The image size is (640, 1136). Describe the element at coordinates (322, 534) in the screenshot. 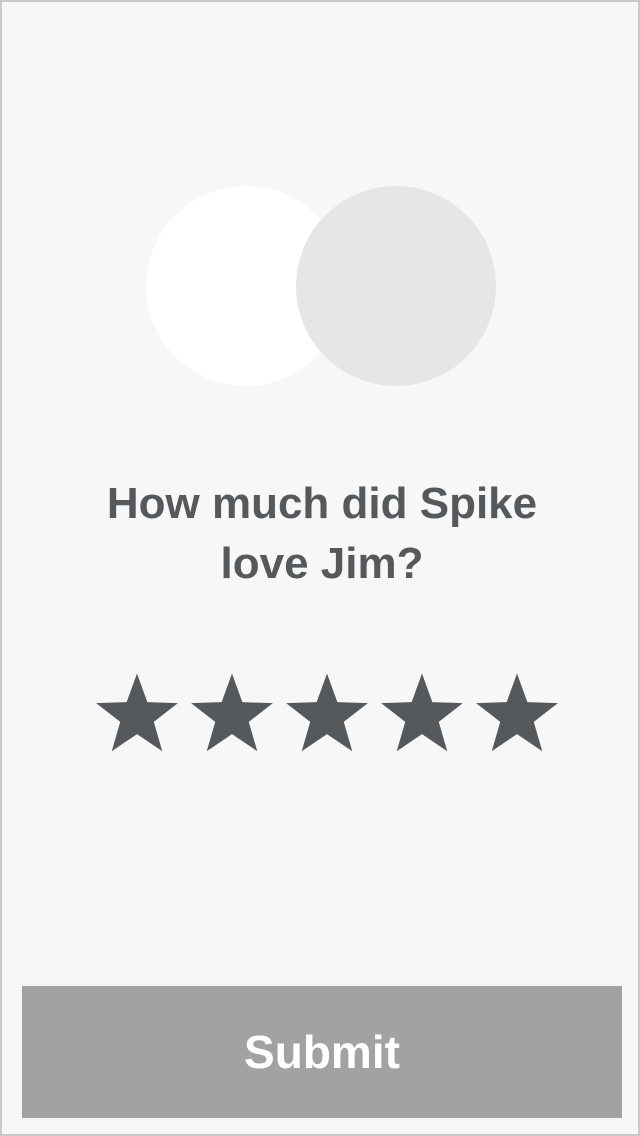

I see `rating-question: How much did Spike love Jim?` at that location.